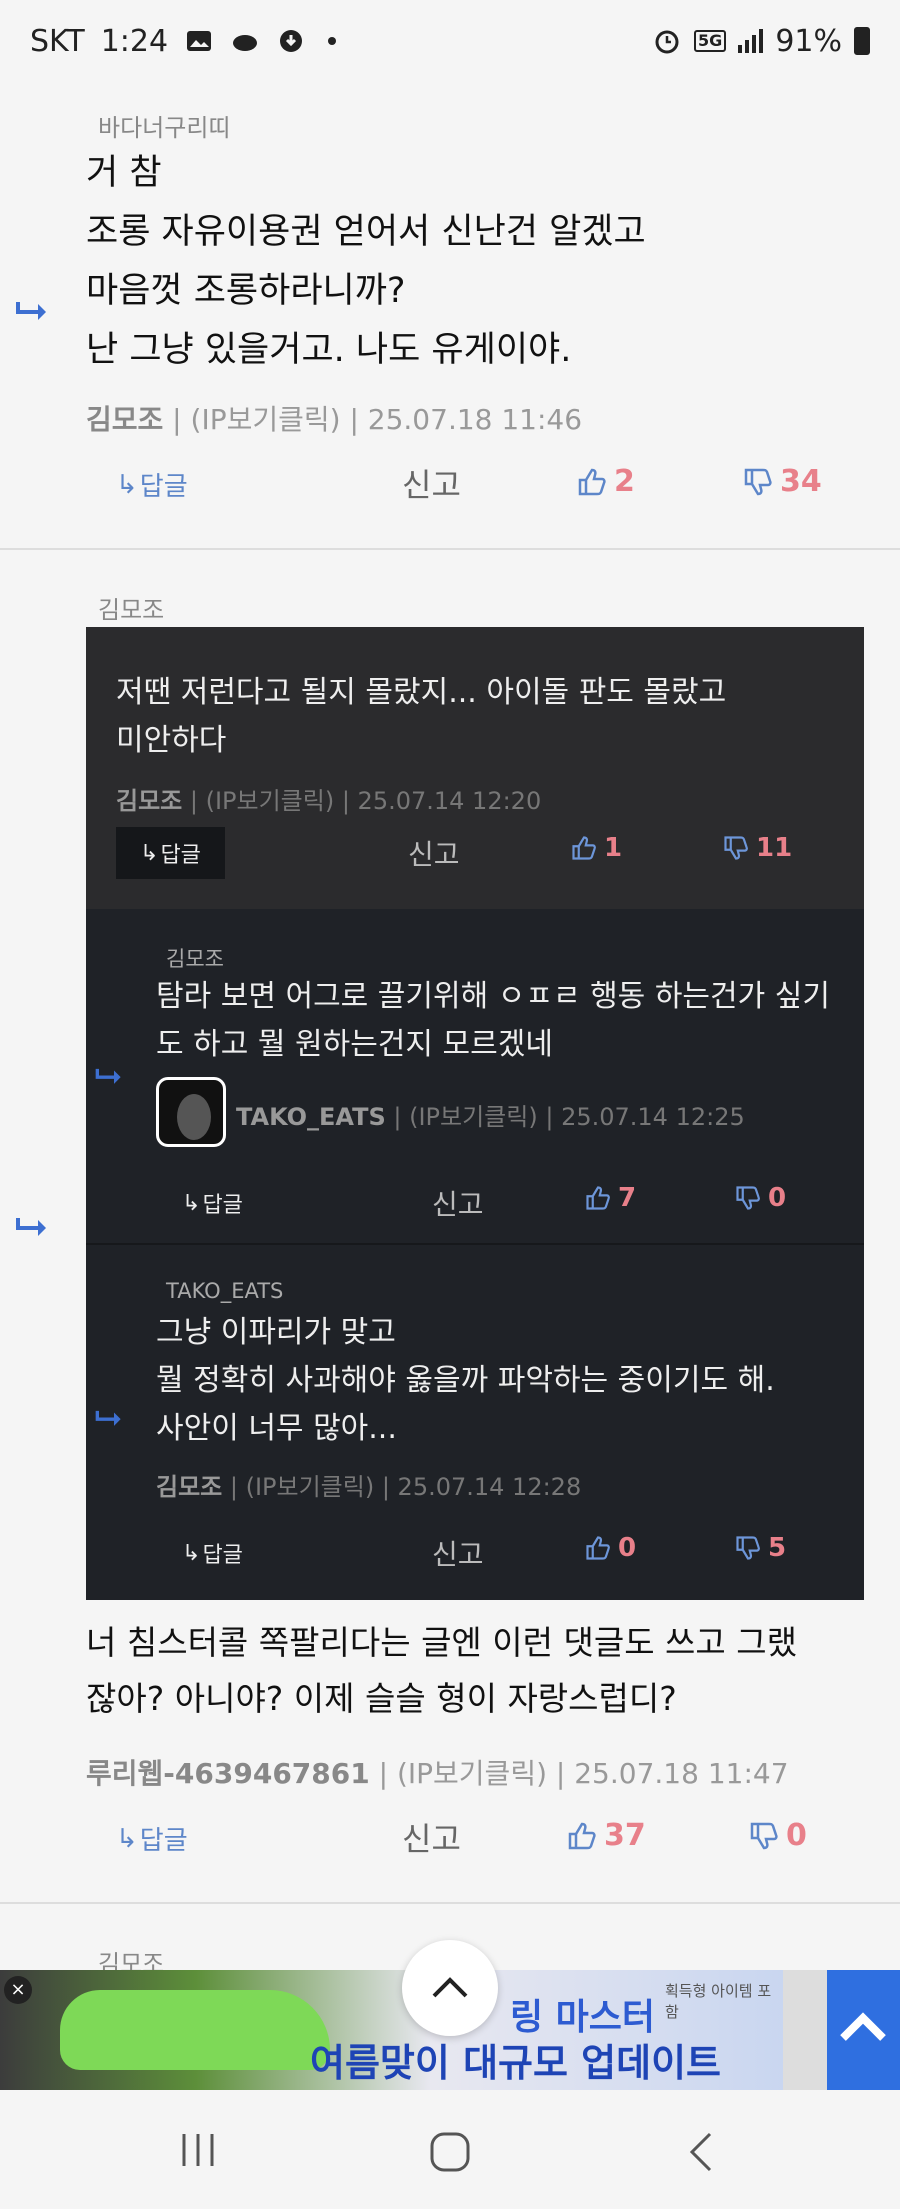  I want to click on system-nav-bar, so click(450, 2149).